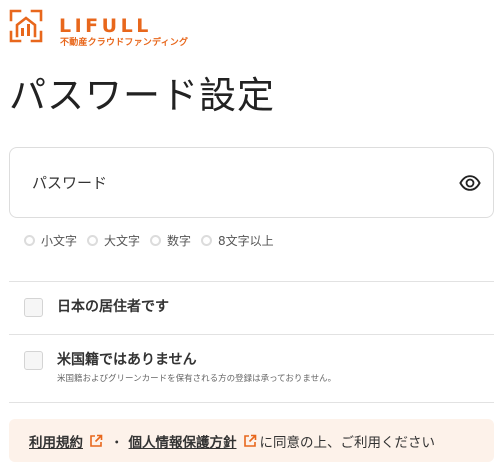 This screenshot has height=475, width=504. What do you see at coordinates (197, 379) in the screenshot?
I see `nationality-note: 米国籍およびグリーンカードを保有される方の登録は承っておりません。` at bounding box center [197, 379].